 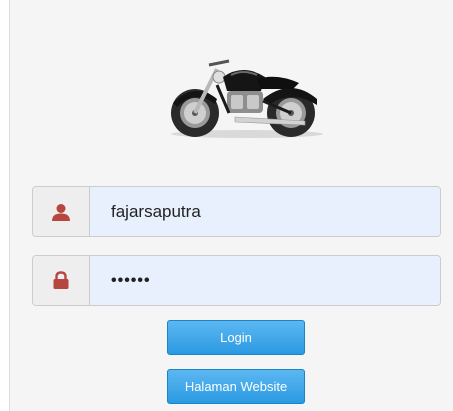 I want to click on username-group, so click(x=236, y=211).